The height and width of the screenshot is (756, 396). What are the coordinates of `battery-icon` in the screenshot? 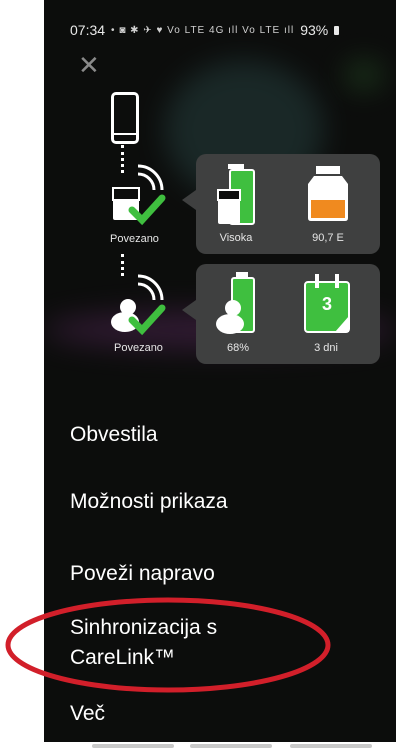 It's located at (337, 30).